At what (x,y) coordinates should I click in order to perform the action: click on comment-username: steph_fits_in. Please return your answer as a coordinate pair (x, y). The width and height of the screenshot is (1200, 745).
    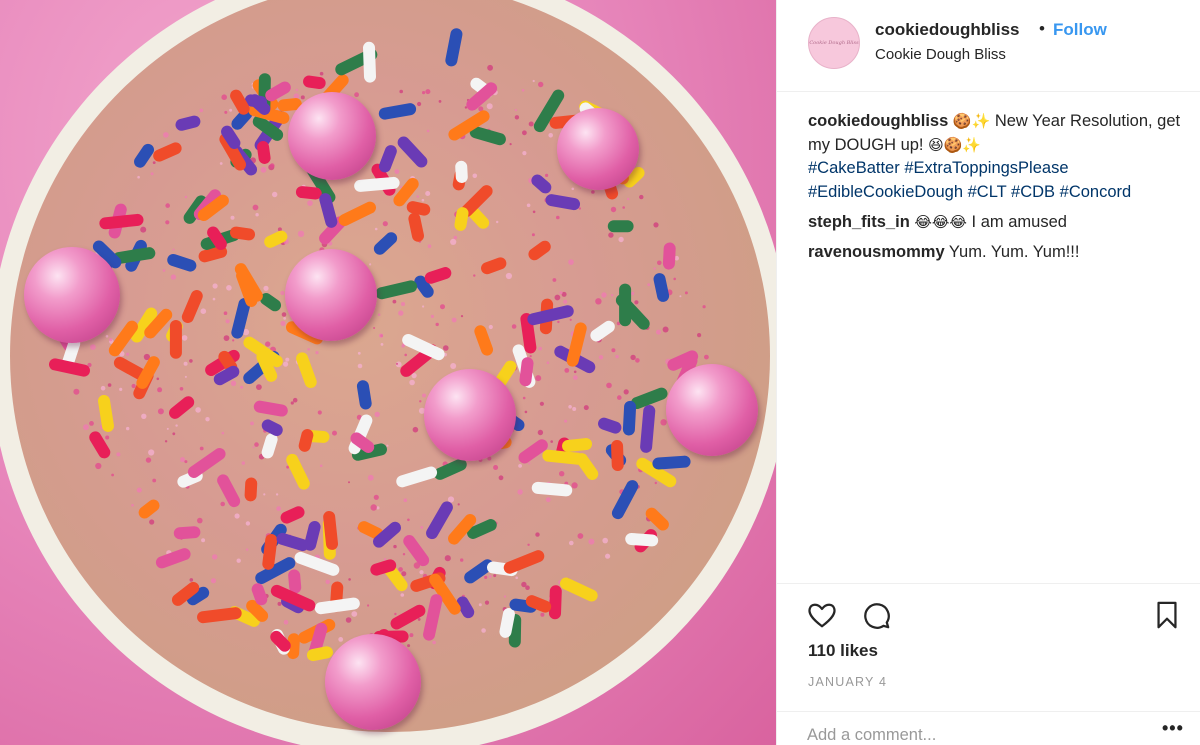
    Looking at the image, I should click on (859, 222).